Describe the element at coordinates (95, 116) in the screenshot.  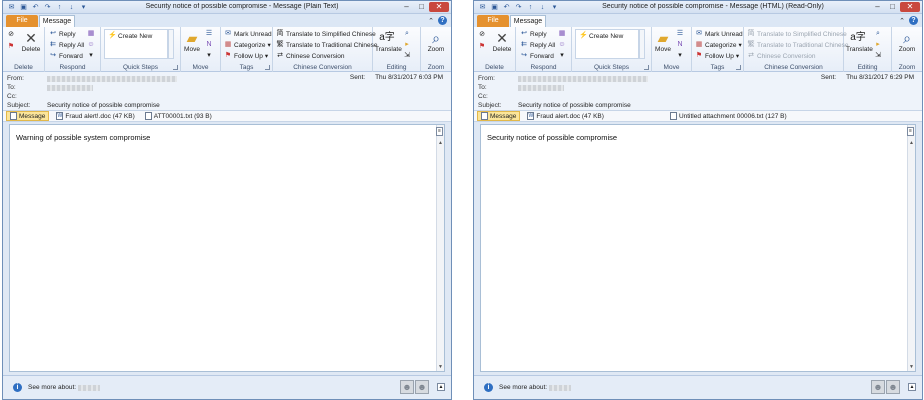
I see `attachment-item: W Fraud alert!.doc (47 KB)` at that location.